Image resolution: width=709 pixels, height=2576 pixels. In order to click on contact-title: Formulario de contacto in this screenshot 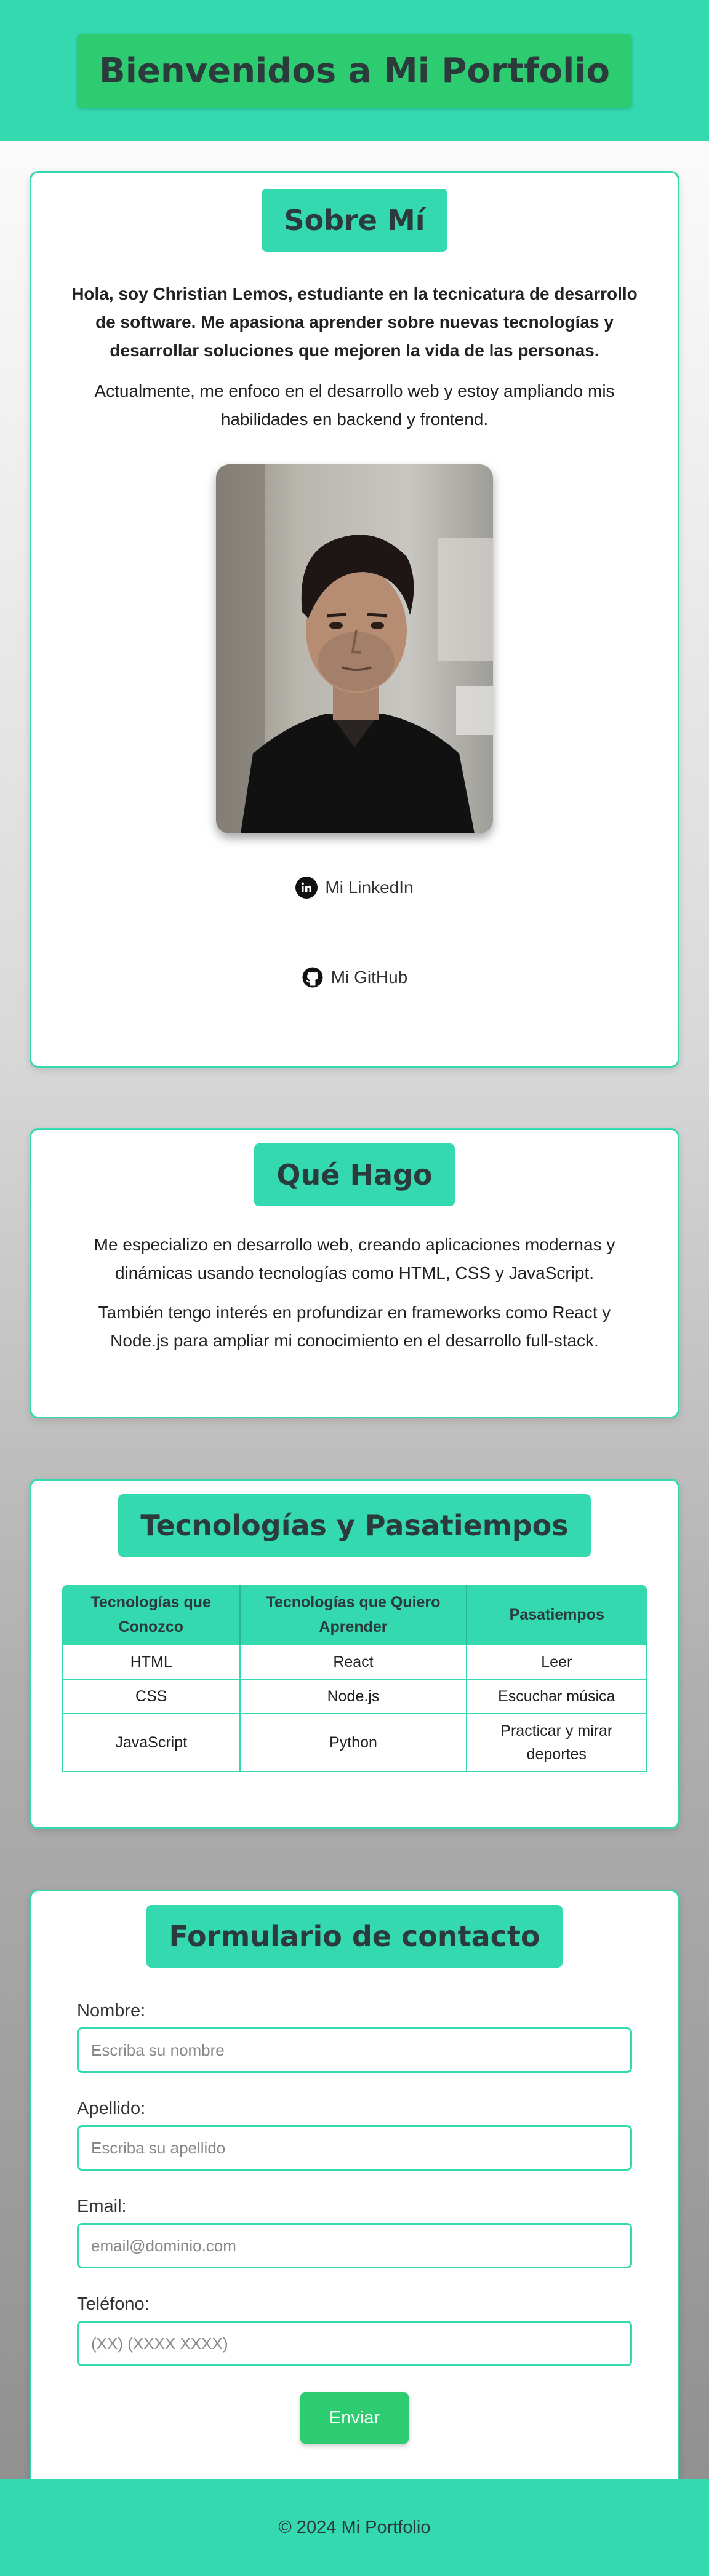, I will do `click(354, 1936)`.